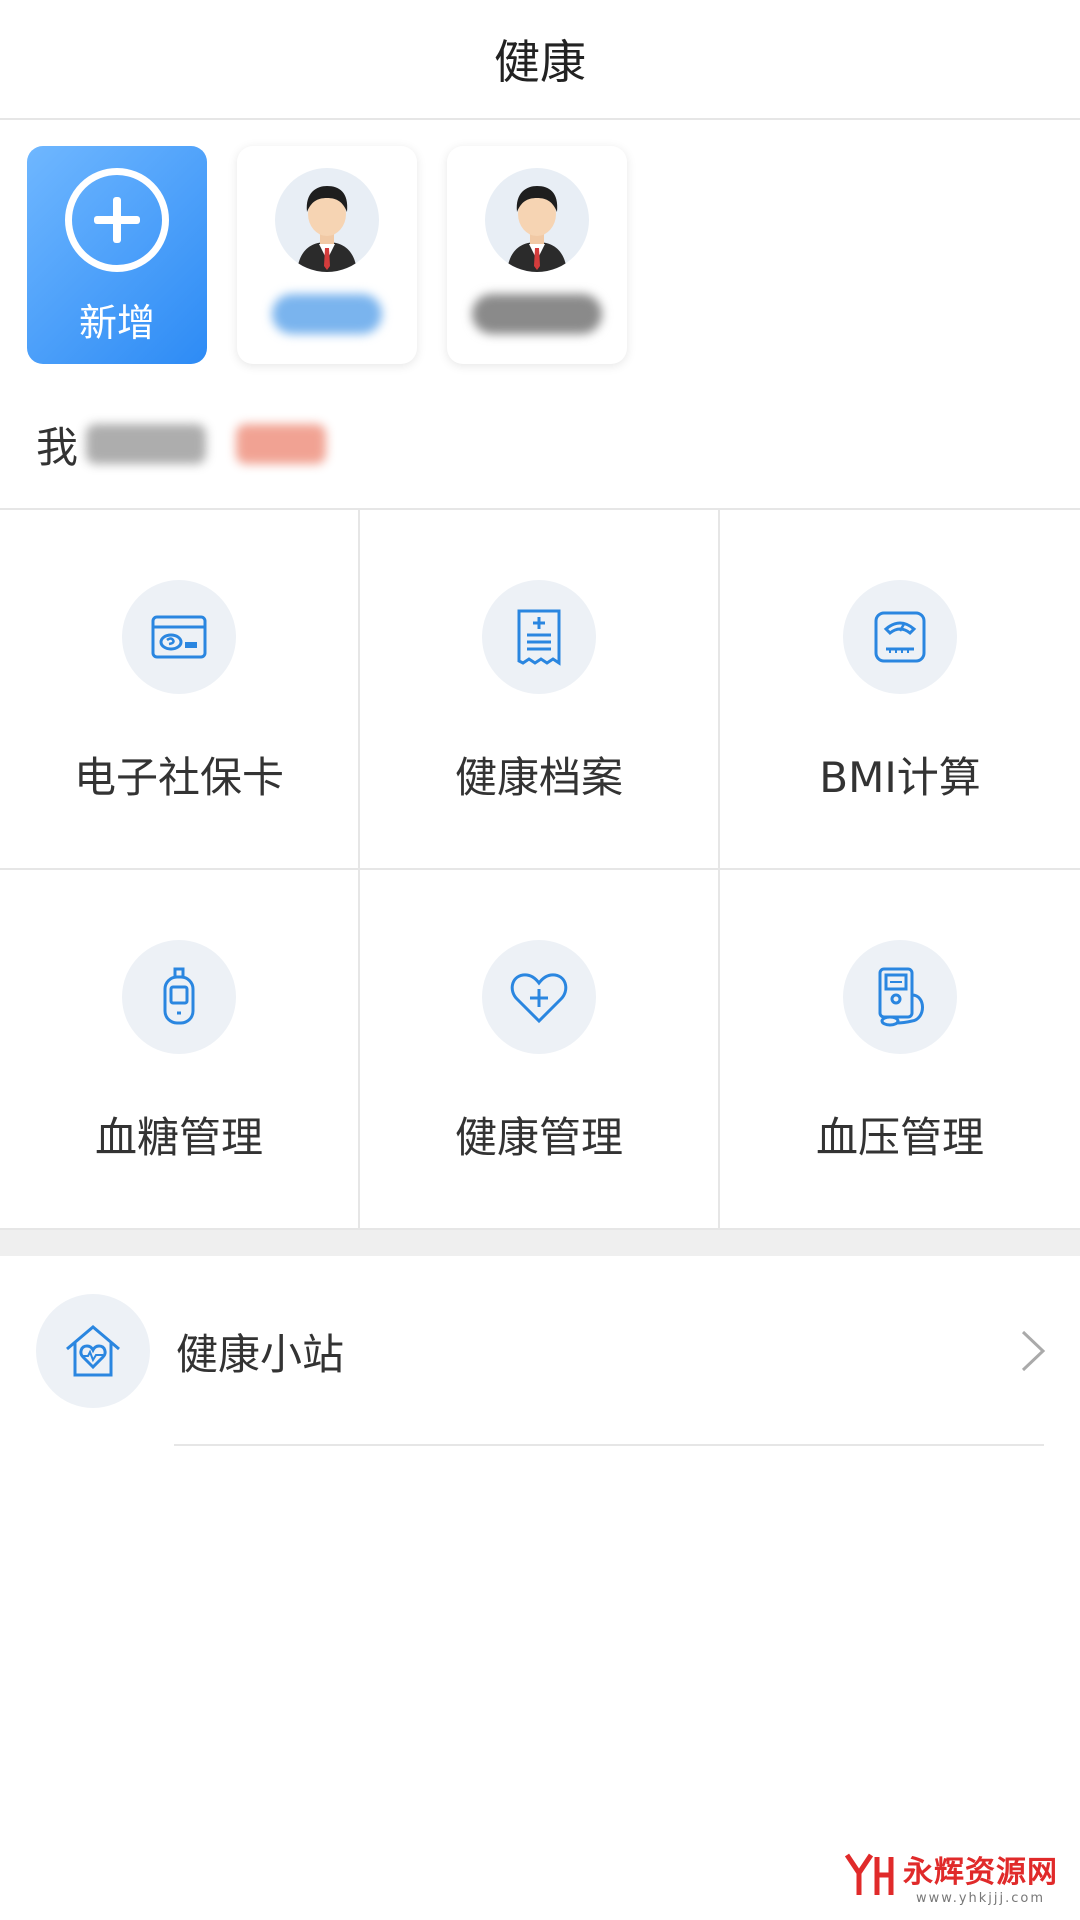 The width and height of the screenshot is (1080, 1920). I want to click on blood-pressure-monitor-icon, so click(900, 997).